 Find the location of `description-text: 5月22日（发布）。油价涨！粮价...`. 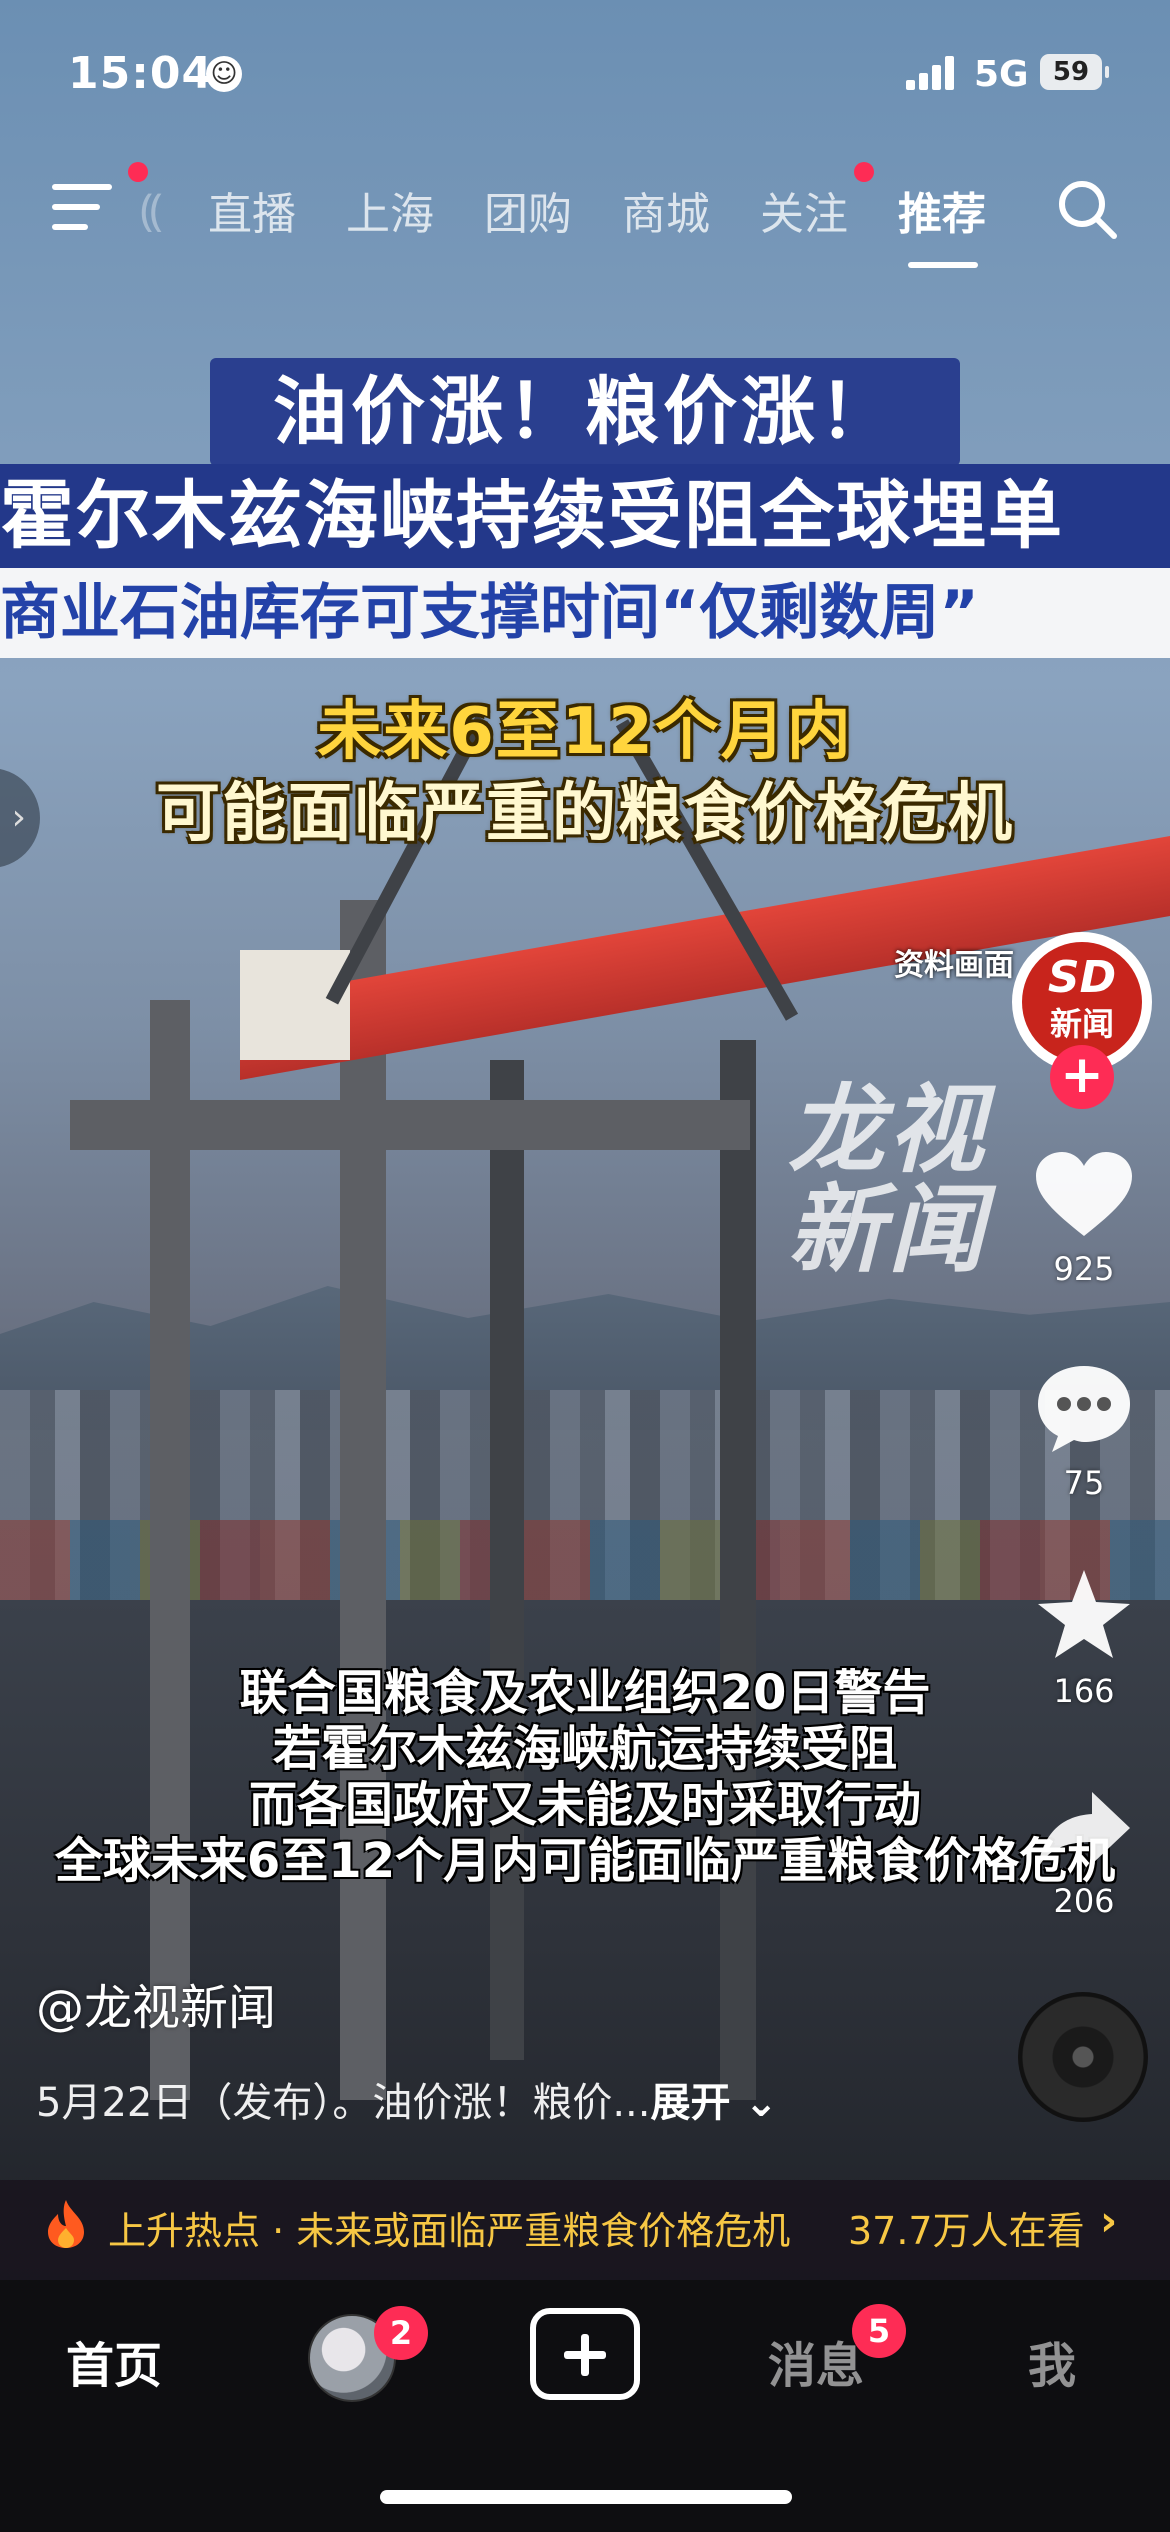

description-text: 5月22日（发布）。油价涨！粮价... is located at coordinates (343, 2103).